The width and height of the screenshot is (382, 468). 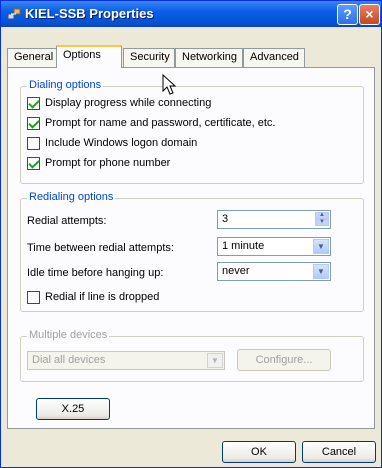 What do you see at coordinates (128, 103) in the screenshot?
I see `checkbox-label: Display progress while connecting` at bounding box center [128, 103].